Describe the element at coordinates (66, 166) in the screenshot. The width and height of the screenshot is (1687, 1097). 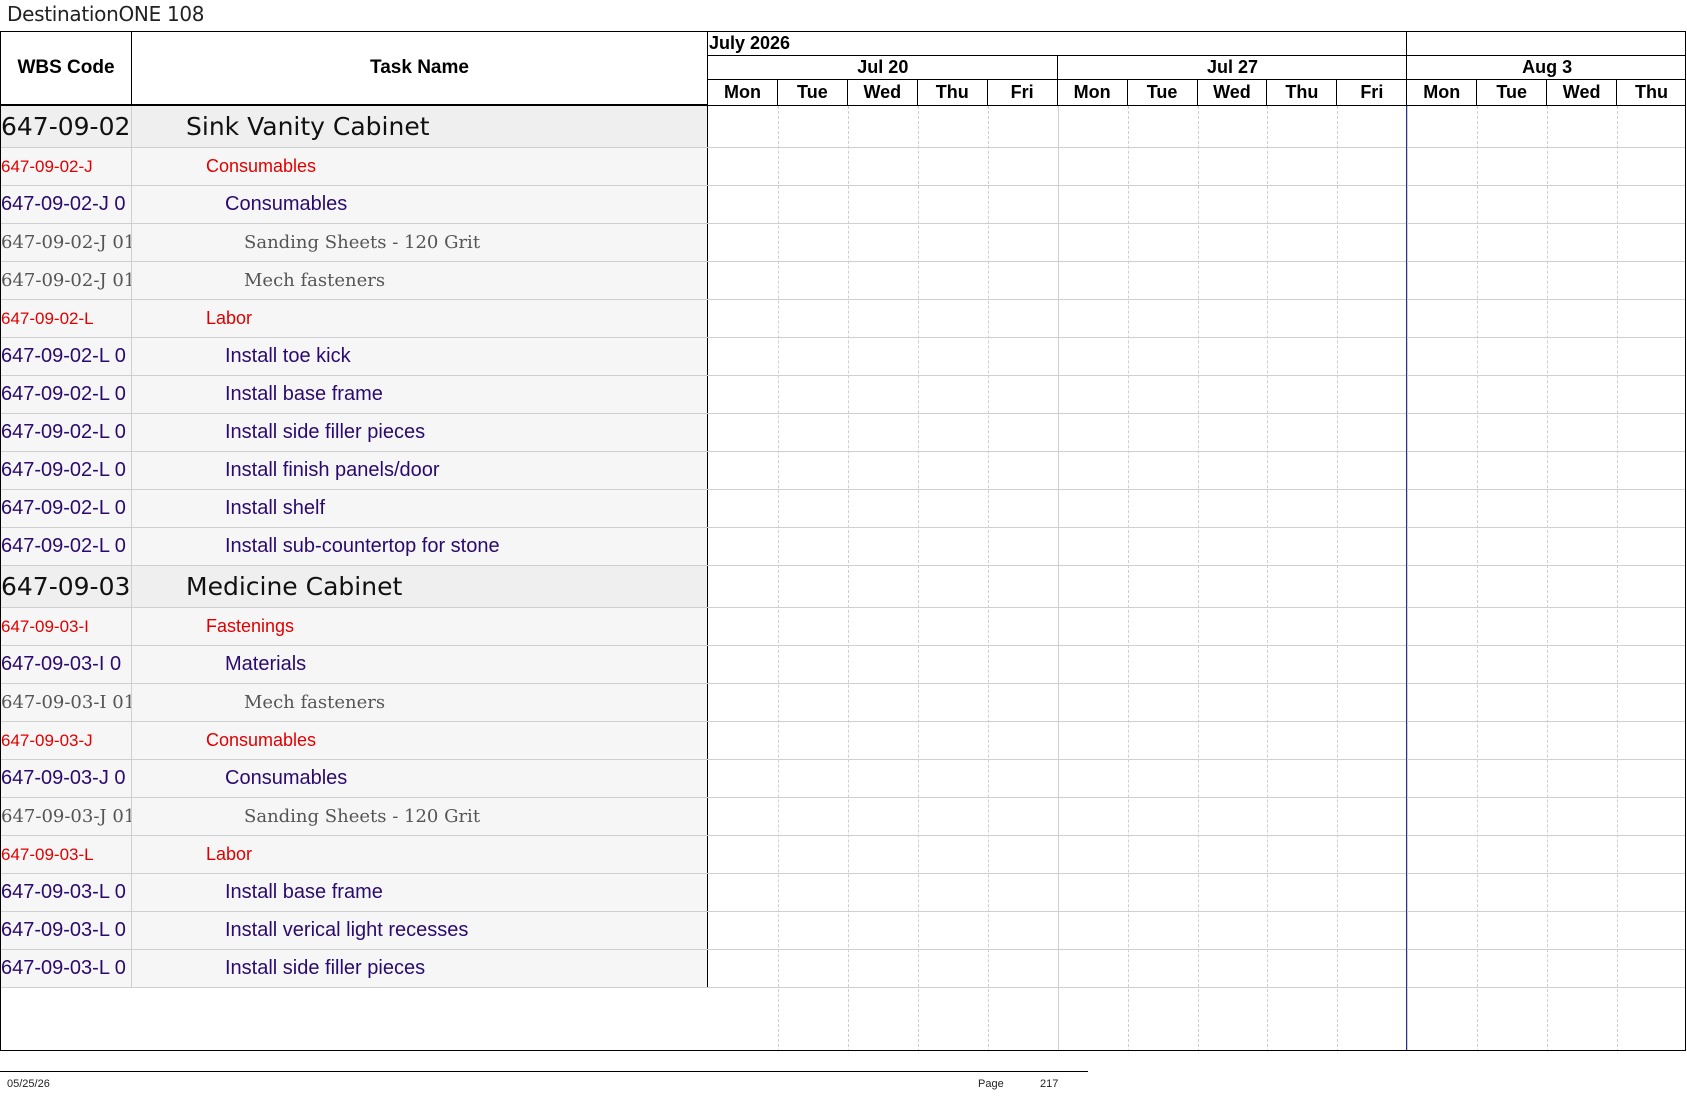
I see `wbs-code-cell: 647-09-02-J` at that location.